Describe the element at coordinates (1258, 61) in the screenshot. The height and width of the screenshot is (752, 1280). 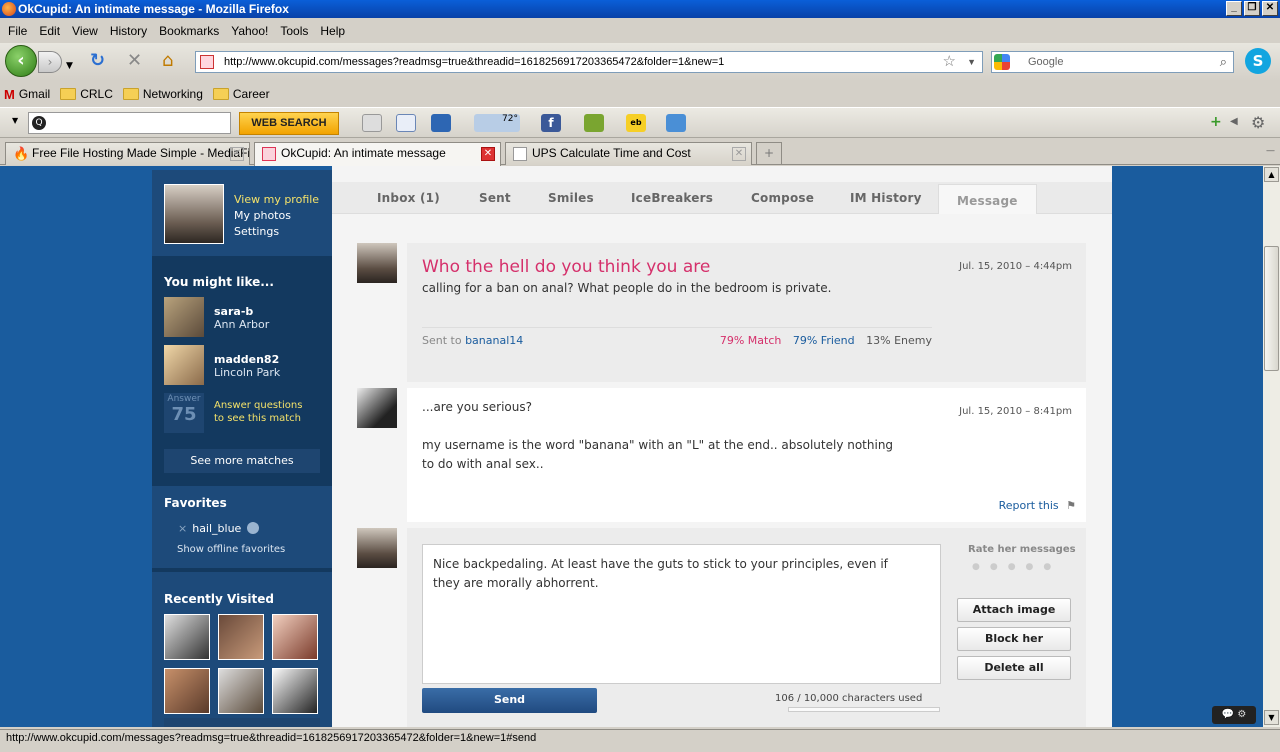
I see `skype-icon: S` at that location.